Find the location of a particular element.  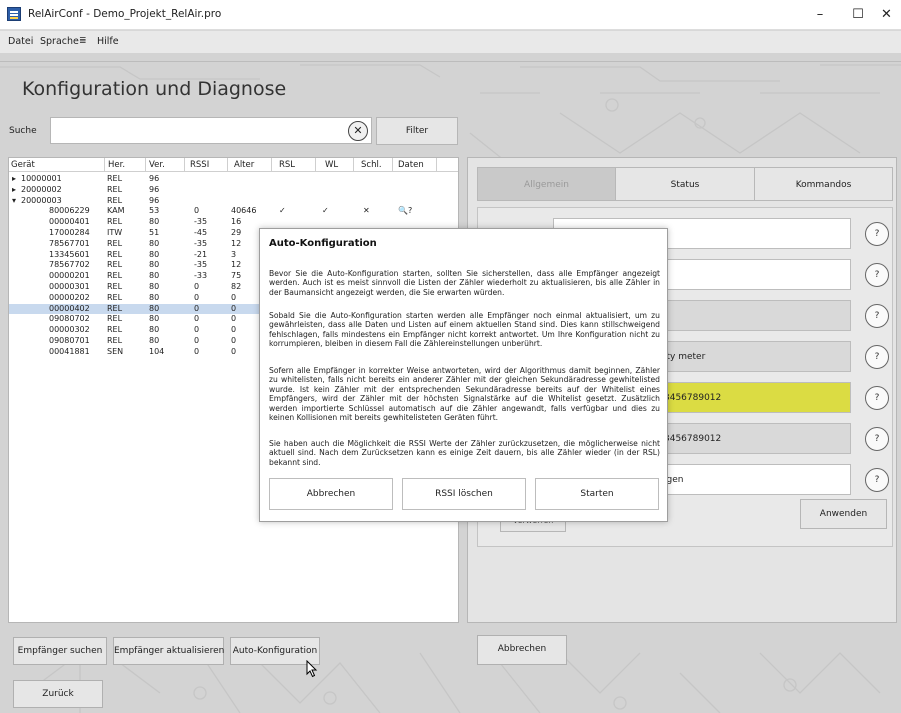

cell-id: 10000001 is located at coordinates (41, 178).